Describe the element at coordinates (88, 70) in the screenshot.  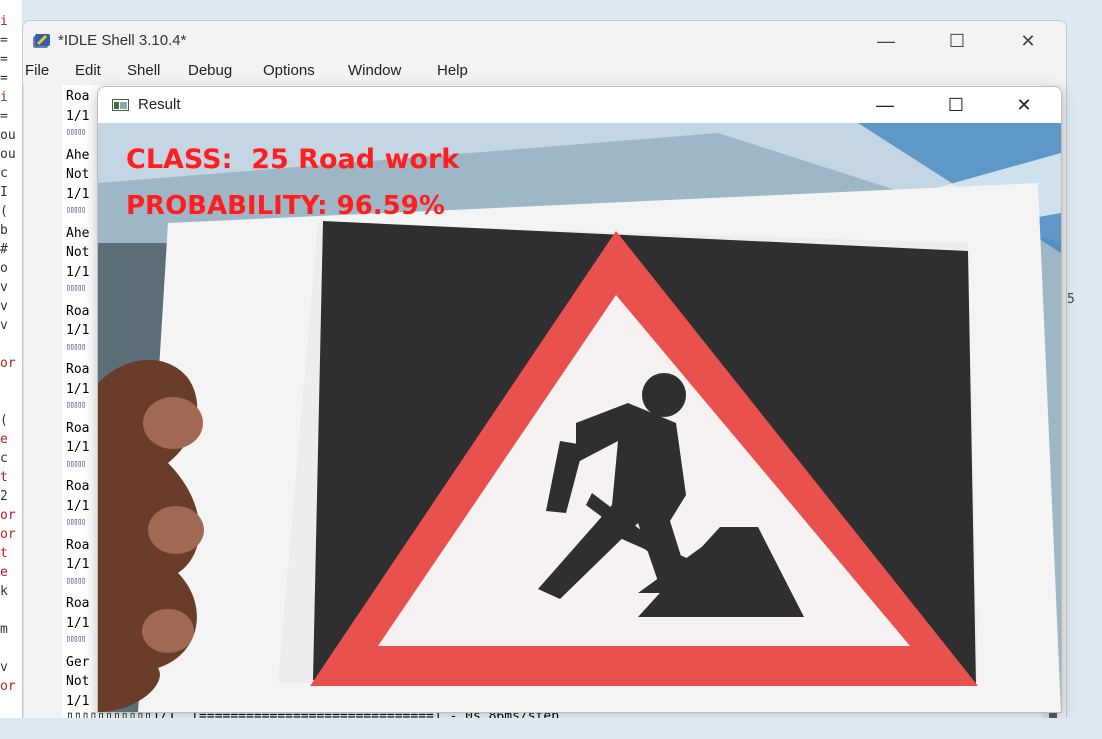
I see `menu-edit: Edit` at that location.